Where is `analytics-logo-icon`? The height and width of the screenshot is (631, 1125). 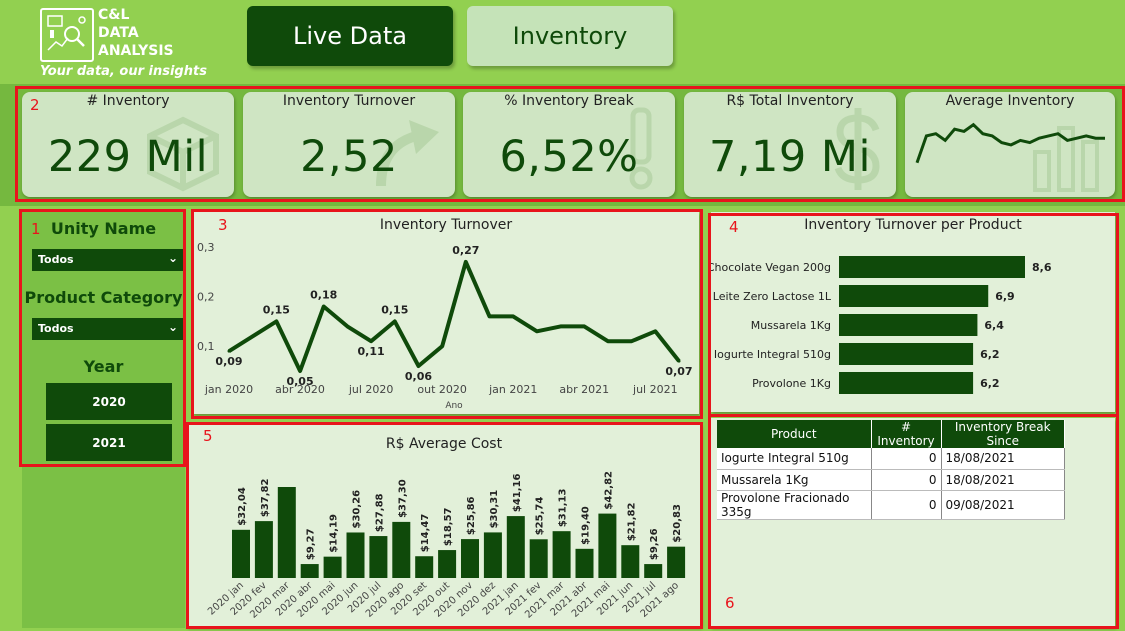
analytics-logo-icon is located at coordinates (67, 35).